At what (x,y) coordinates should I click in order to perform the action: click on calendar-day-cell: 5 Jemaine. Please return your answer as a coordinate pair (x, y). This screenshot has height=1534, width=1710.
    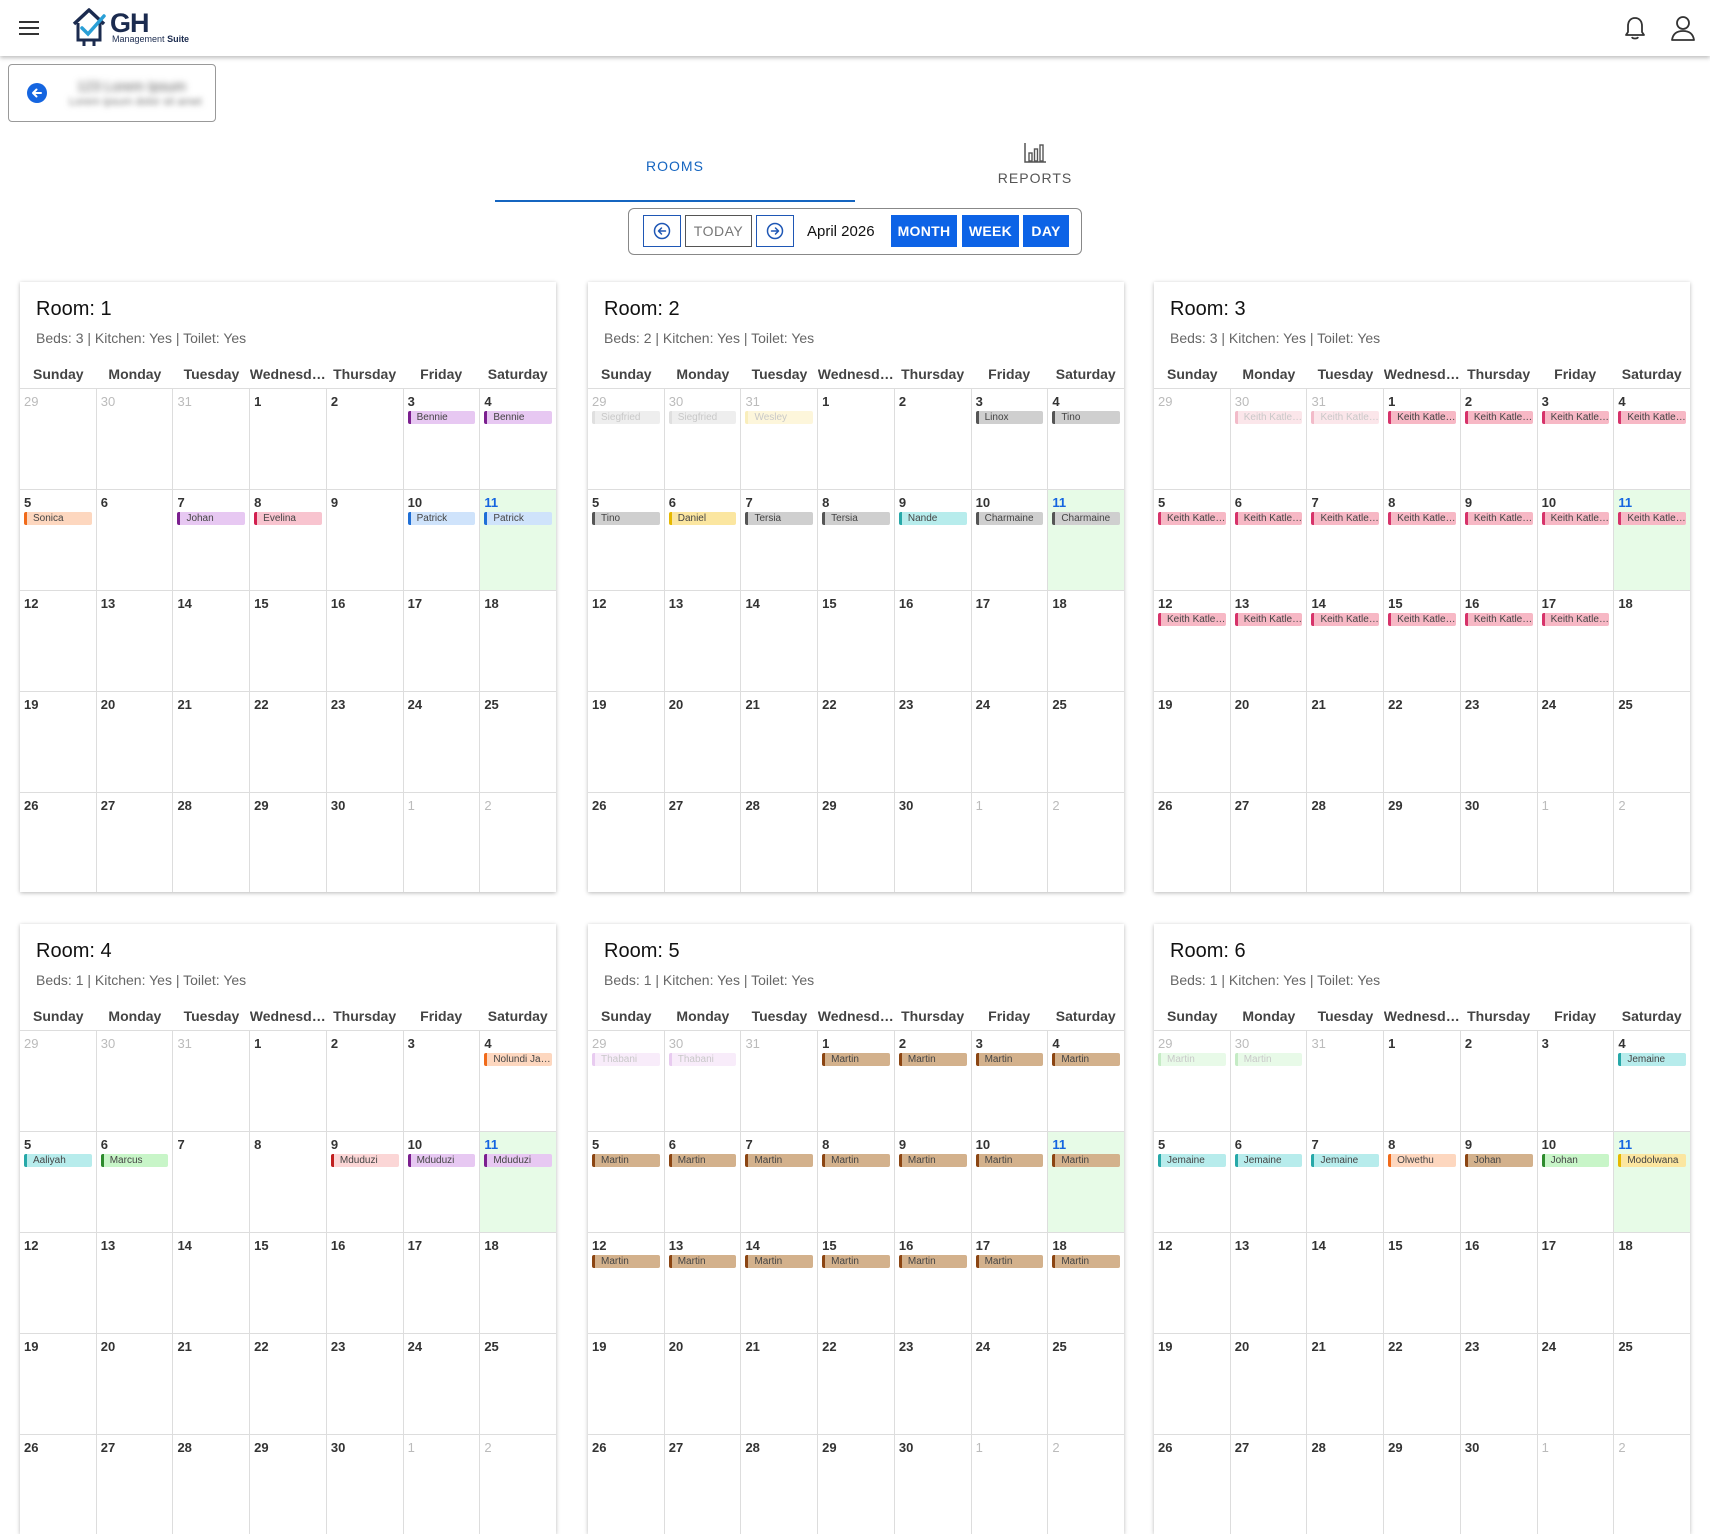
    Looking at the image, I should click on (1192, 1182).